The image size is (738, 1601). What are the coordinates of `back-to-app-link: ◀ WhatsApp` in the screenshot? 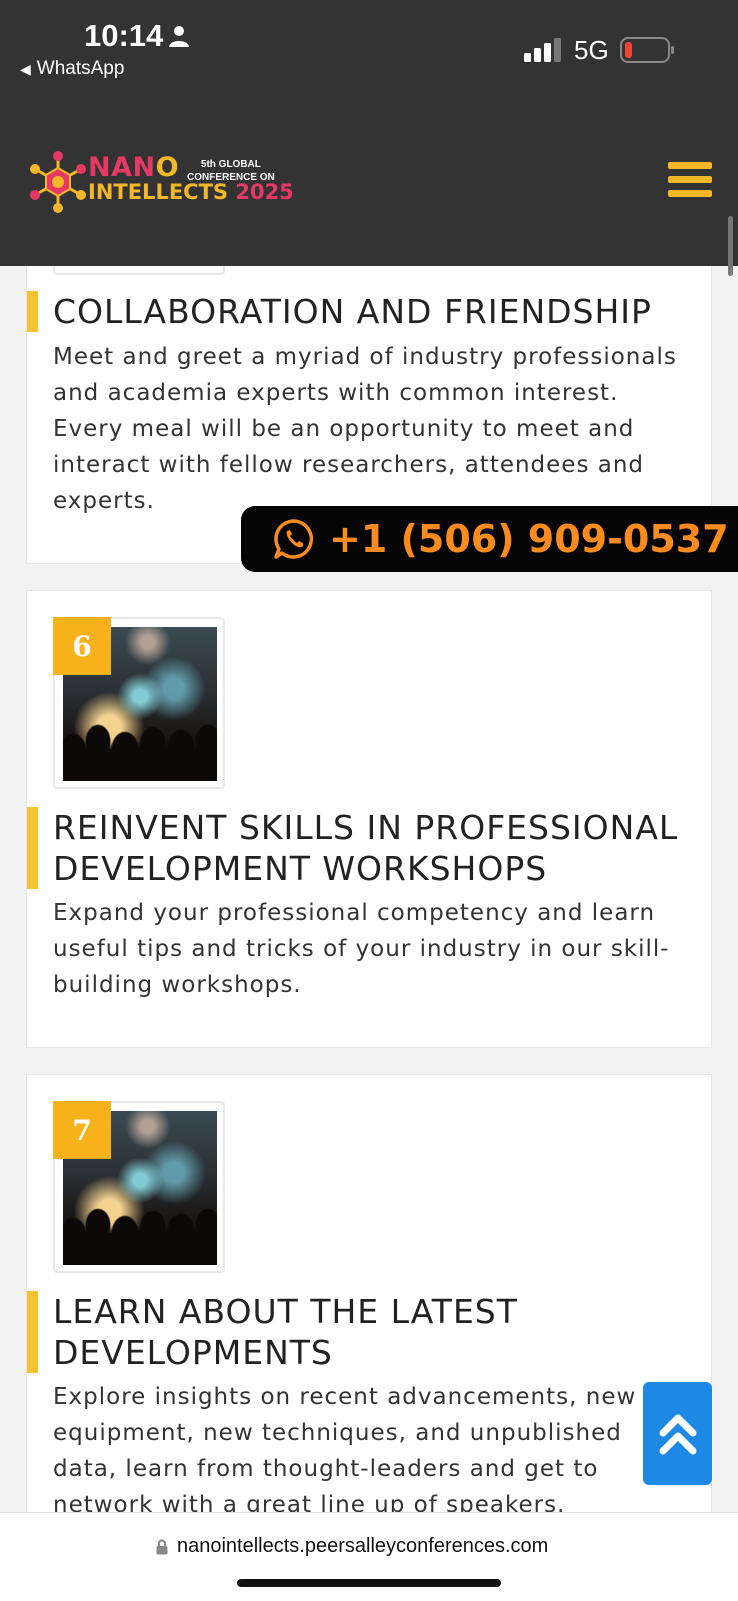 It's located at (72, 69).